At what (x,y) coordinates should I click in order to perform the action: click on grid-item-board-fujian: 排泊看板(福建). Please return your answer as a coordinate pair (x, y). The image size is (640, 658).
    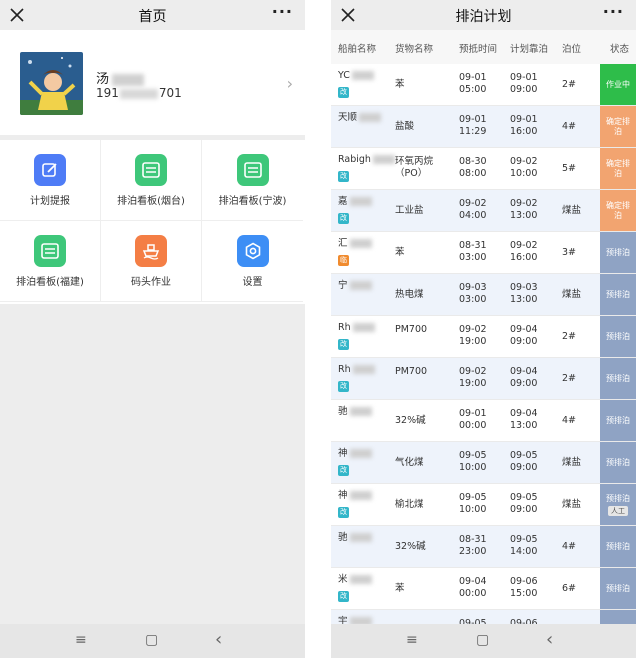
    Looking at the image, I should click on (50, 261).